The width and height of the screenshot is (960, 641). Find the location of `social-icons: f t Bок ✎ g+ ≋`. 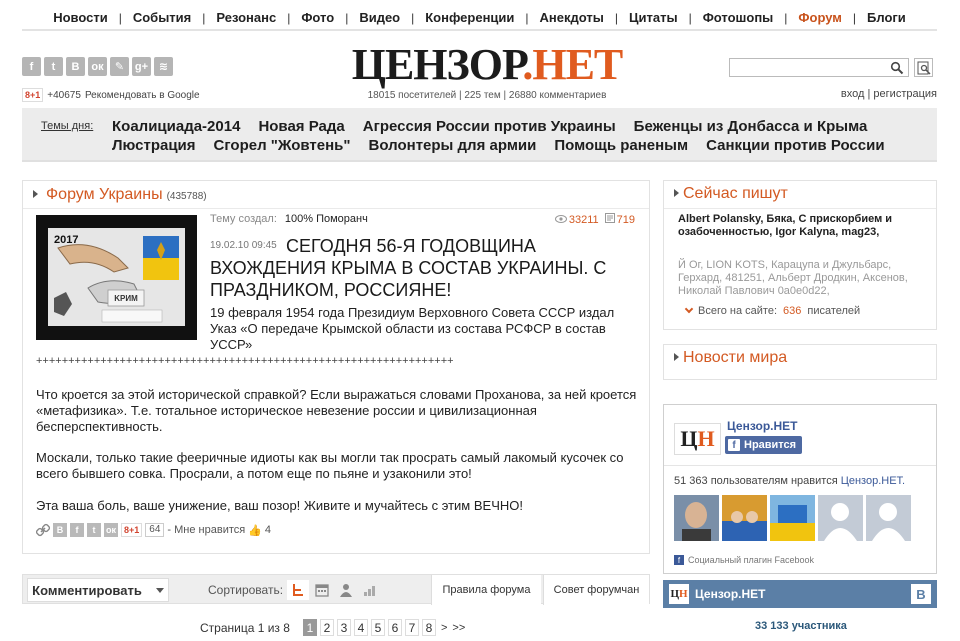

social-icons: f t Bок ✎ g+ ≋ is located at coordinates (97, 66).